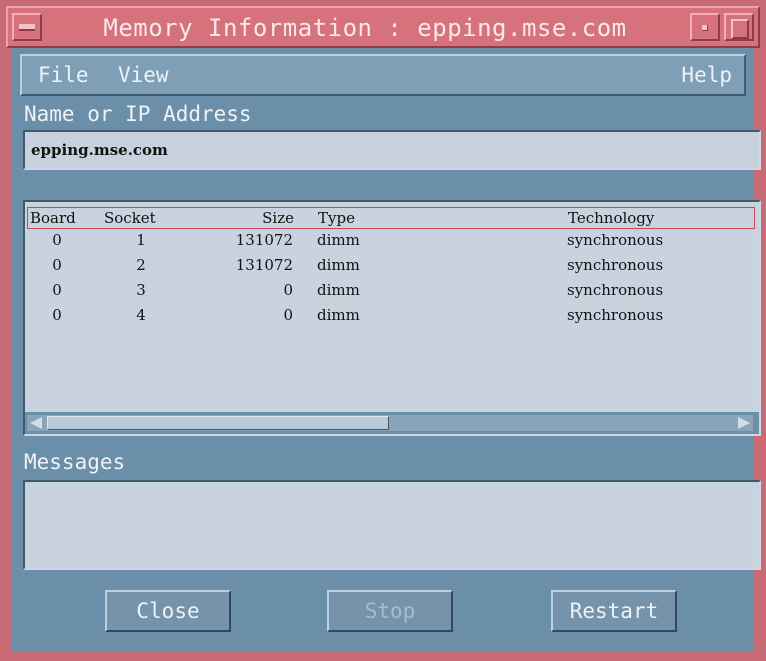 This screenshot has width=766, height=661. Describe the element at coordinates (392, 525) in the screenshot. I see `messages-area` at that location.